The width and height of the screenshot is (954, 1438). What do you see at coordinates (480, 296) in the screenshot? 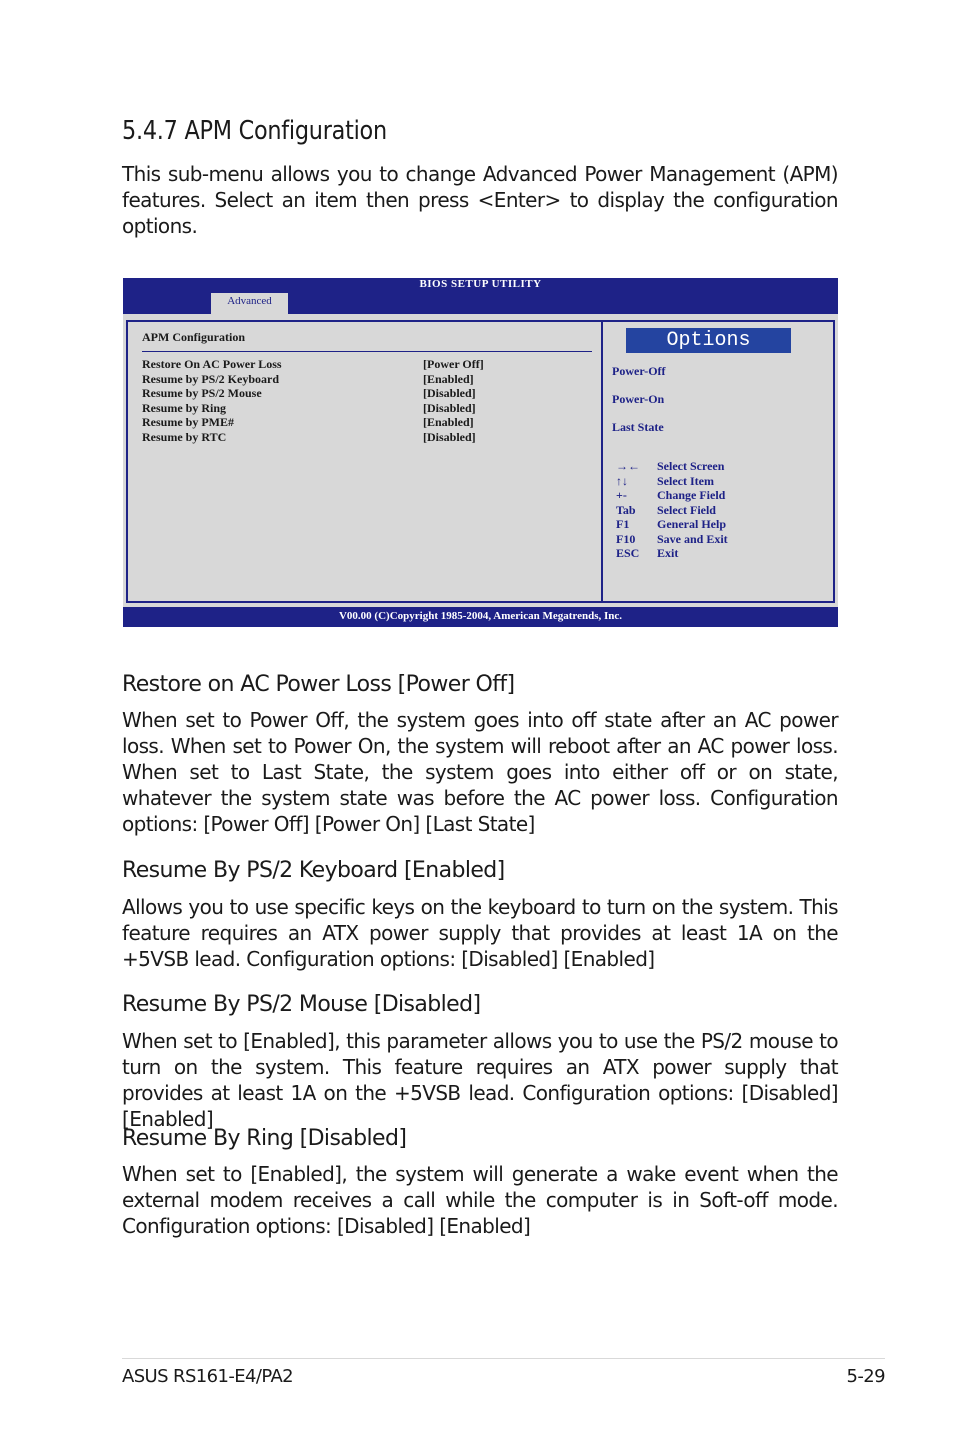
I see `bios-header-bar: BIOS SETUP UTILITY Advanced` at bounding box center [480, 296].